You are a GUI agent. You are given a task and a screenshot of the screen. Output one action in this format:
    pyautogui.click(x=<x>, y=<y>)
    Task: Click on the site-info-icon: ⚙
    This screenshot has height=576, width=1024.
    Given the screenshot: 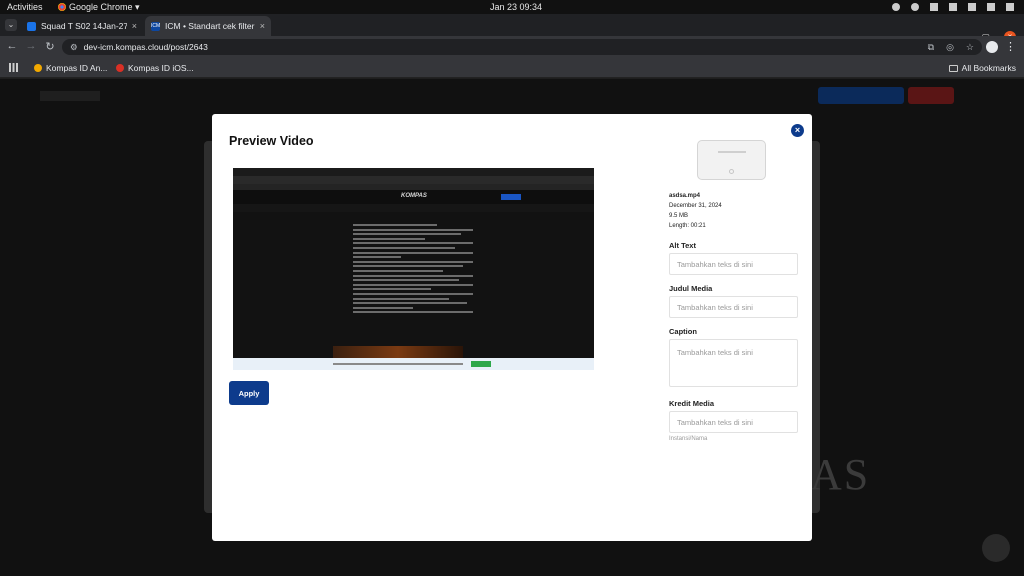 What is the action you would take?
    pyautogui.click(x=74, y=47)
    